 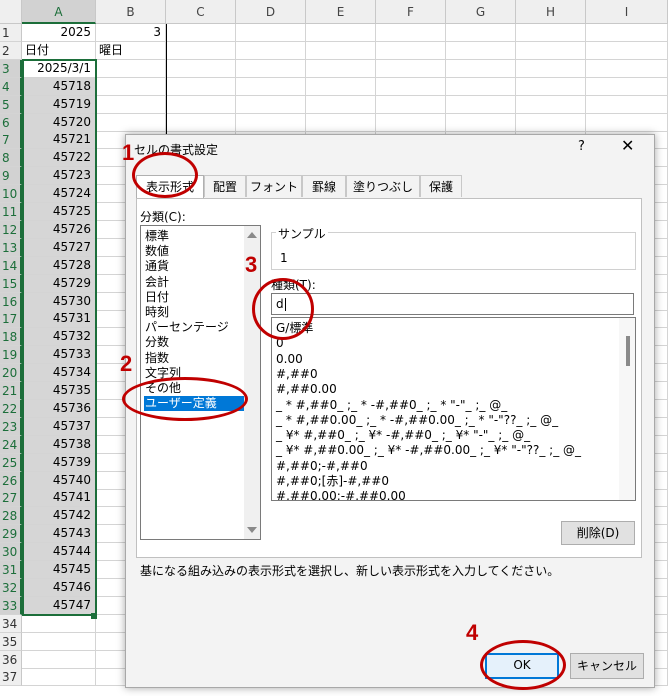 What do you see at coordinates (481, 50) in the screenshot?
I see `cell-g2` at bounding box center [481, 50].